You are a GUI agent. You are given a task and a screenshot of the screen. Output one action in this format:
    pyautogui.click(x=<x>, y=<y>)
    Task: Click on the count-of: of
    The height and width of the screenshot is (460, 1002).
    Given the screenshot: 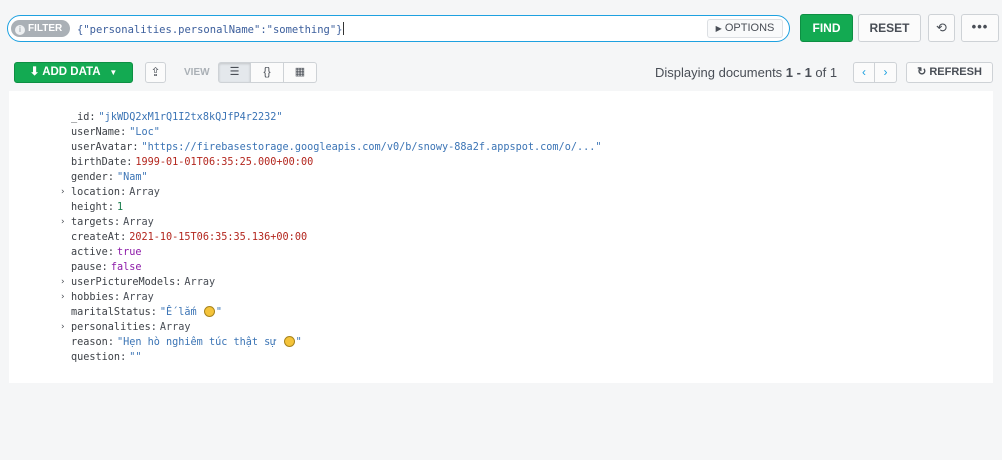 What is the action you would take?
    pyautogui.click(x=820, y=72)
    